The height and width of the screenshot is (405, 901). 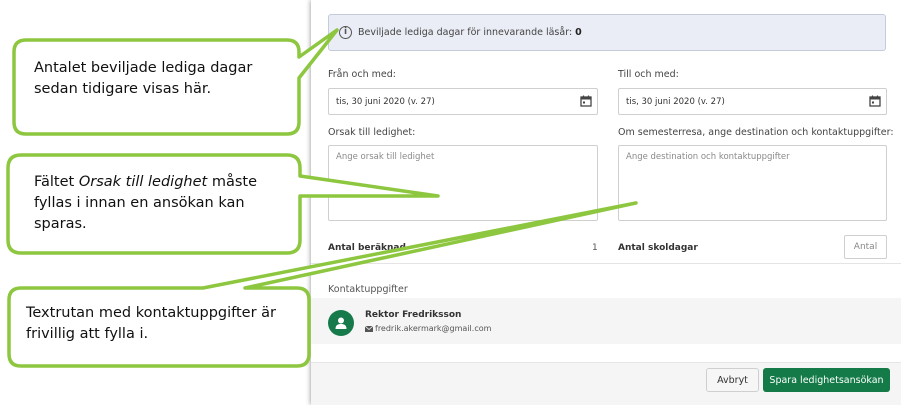 I want to click on callout-text-field-name: Orsak till ledighet, so click(x=143, y=182).